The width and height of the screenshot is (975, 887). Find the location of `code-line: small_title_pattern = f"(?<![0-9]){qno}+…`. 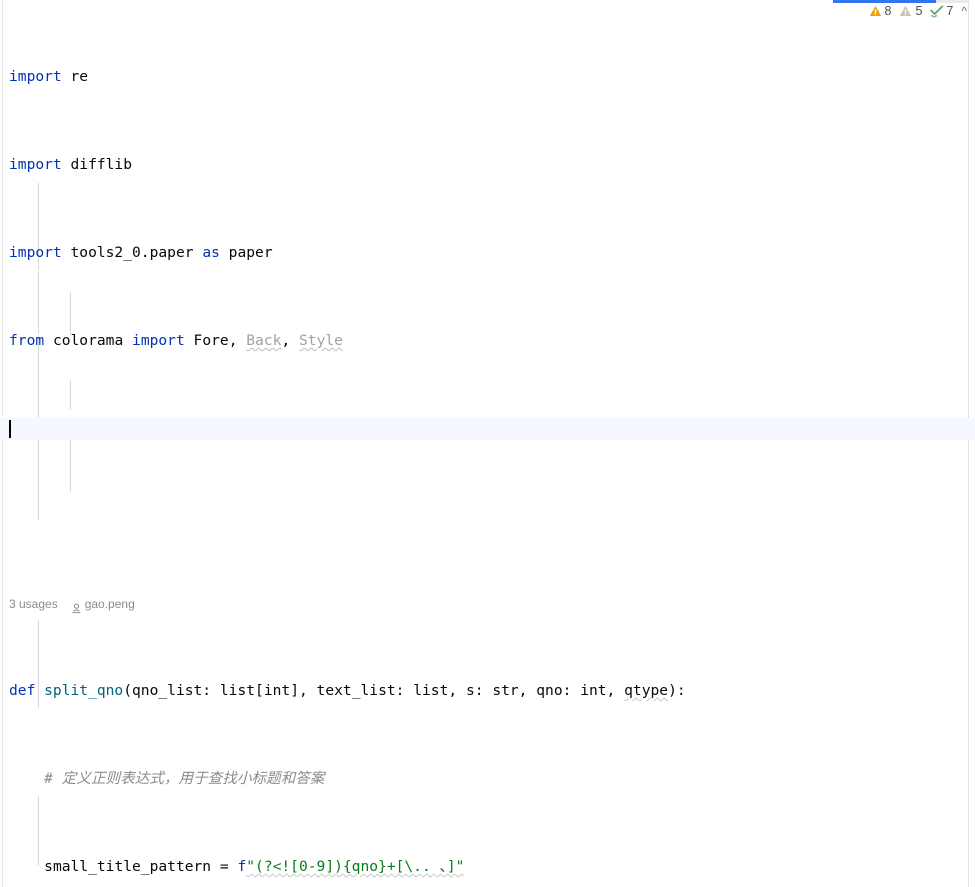

code-line: small_title_pattern = f"(?<![0-9]){qno}+… is located at coordinates (487, 867).